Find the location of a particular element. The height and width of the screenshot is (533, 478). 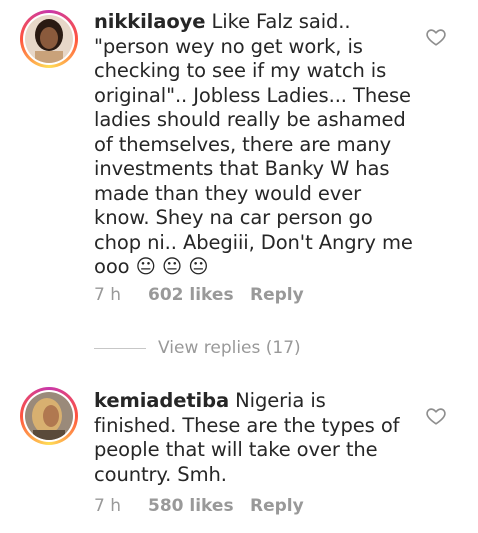

likes-count: 580 likes is located at coordinates (199, 506).